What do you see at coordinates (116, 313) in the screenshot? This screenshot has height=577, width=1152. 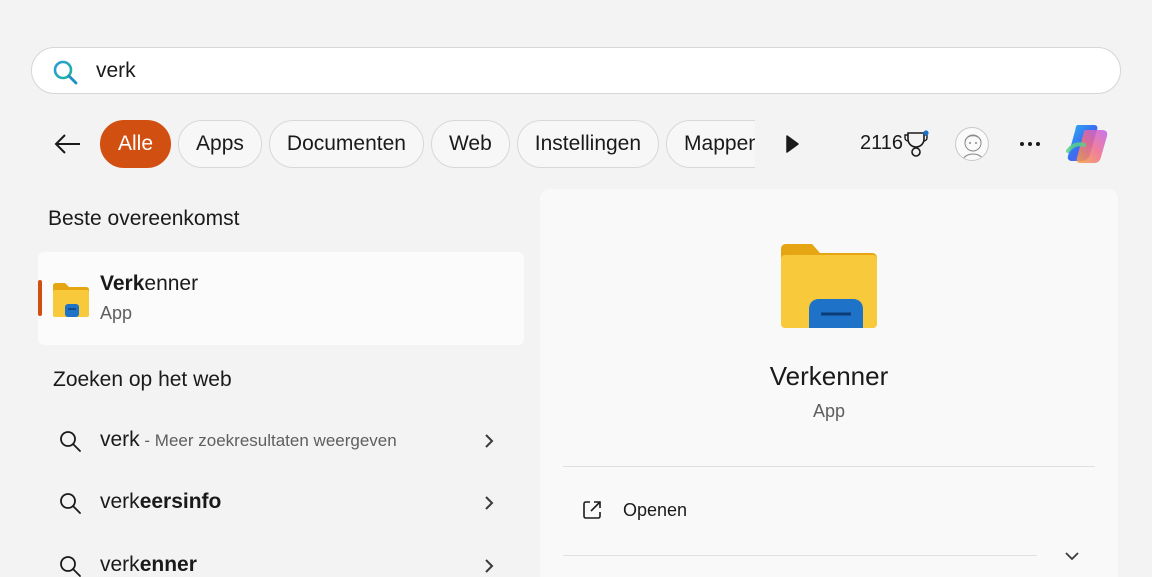 I see `best-match-type: App` at bounding box center [116, 313].